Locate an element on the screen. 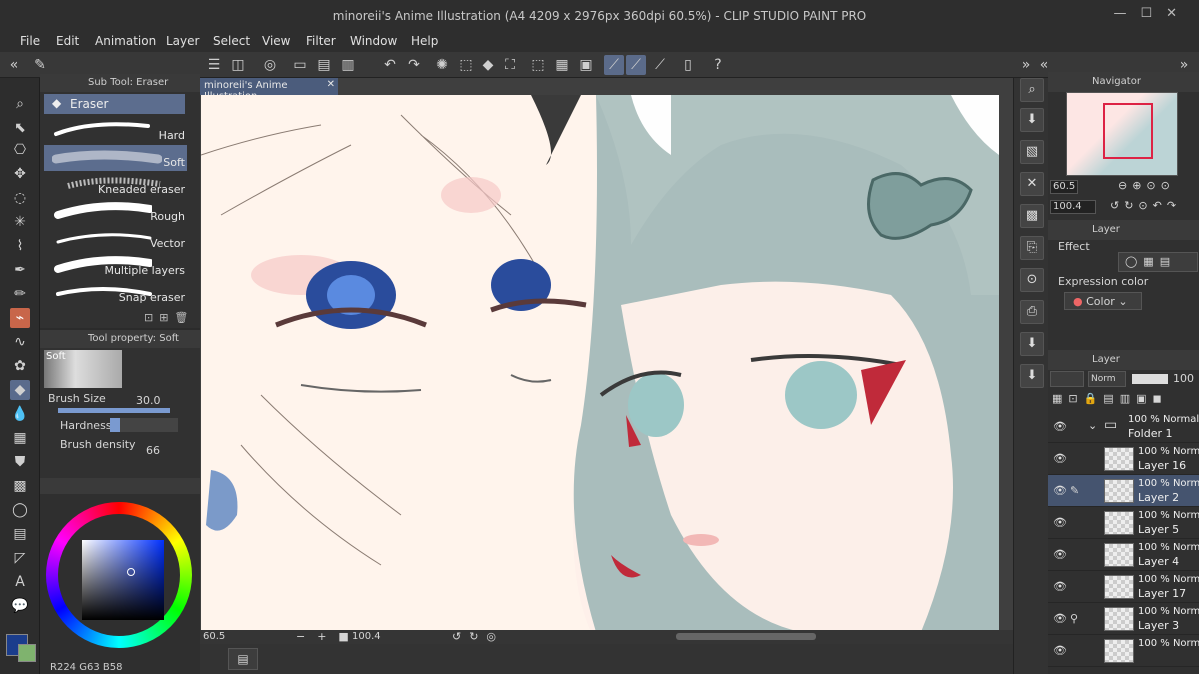 The width and height of the screenshot is (1199, 674). navigator-preview is located at coordinates (1122, 134).